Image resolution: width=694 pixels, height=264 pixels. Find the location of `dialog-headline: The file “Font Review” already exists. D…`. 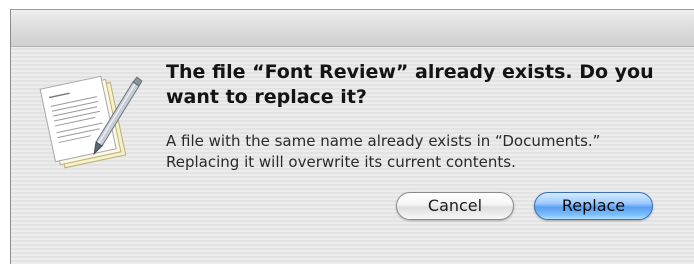

dialog-headline: The file “Font Review” already exists. D… is located at coordinates (410, 84).